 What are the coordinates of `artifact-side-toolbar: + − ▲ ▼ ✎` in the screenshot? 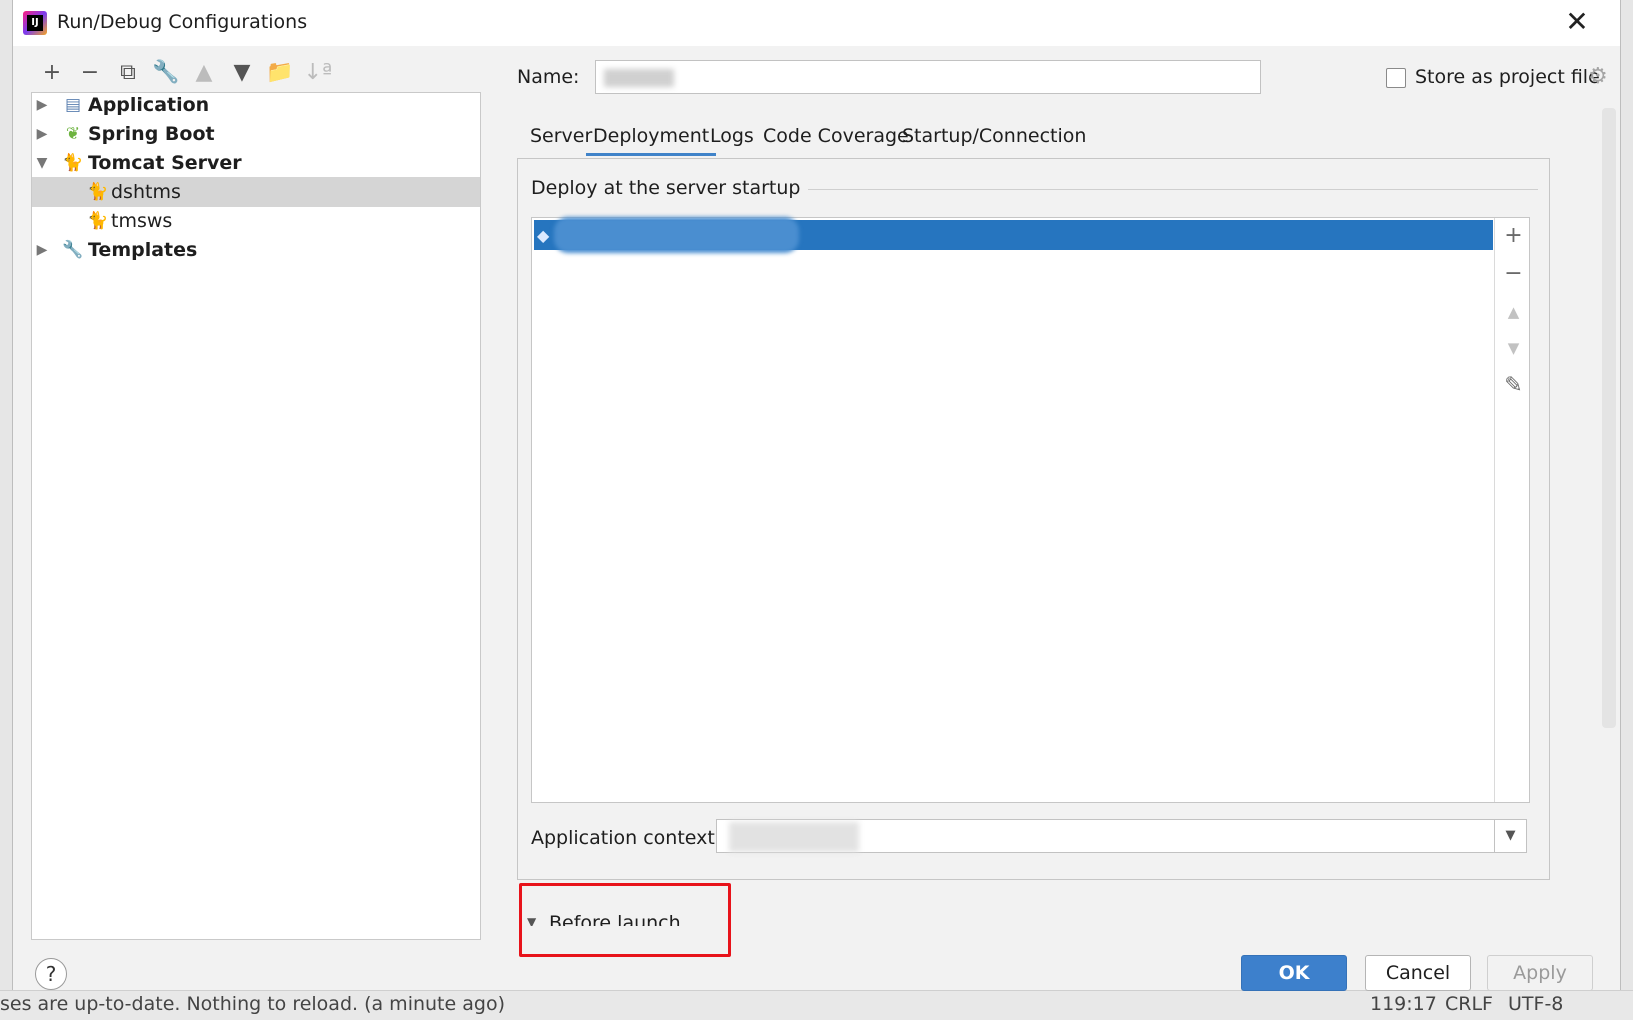 It's located at (1513, 510).